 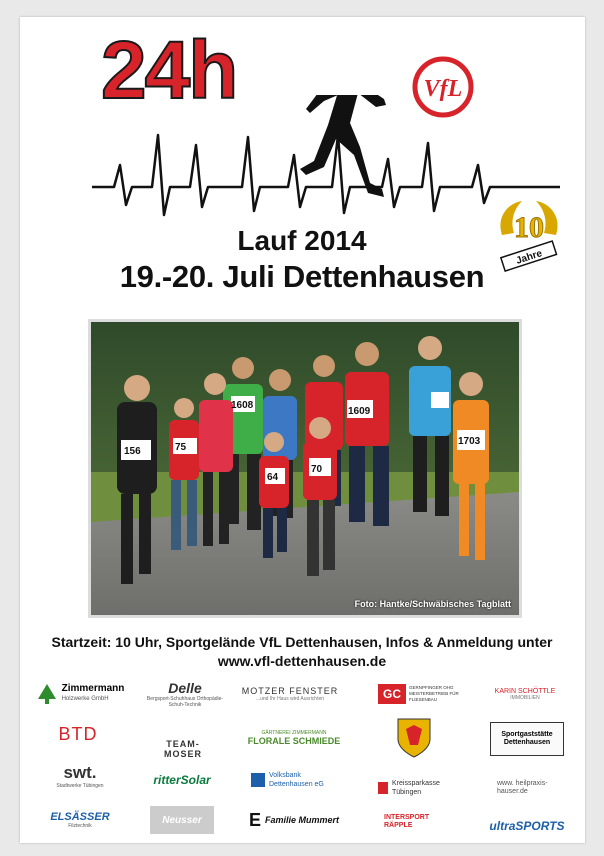 I want to click on sponsor-name: ELSÄSSER, so click(x=80, y=817).